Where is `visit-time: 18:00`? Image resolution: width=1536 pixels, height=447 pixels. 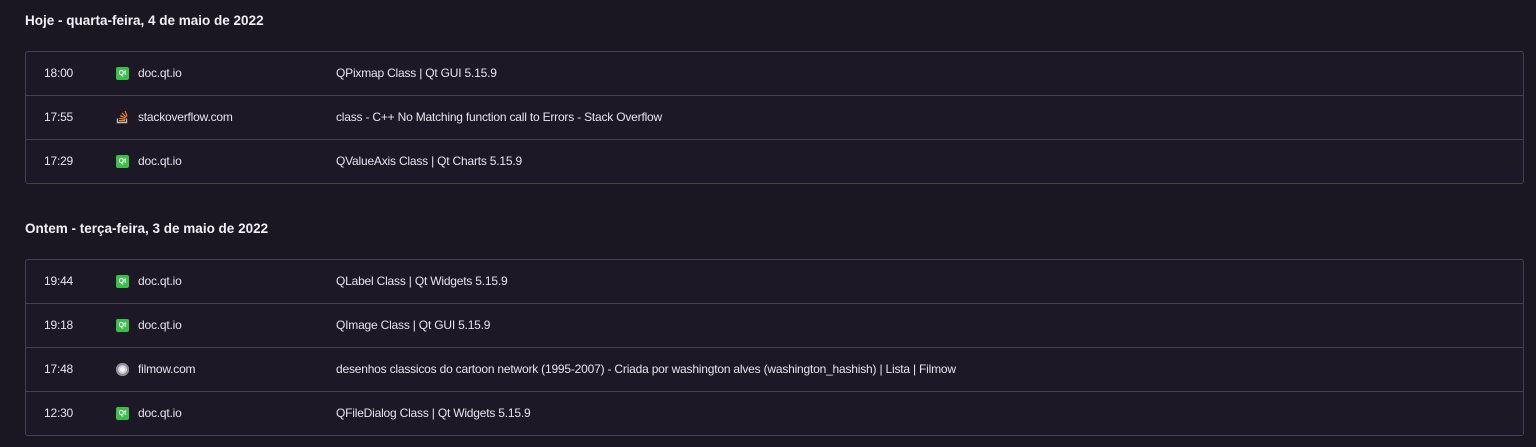
visit-time: 18:00 is located at coordinates (59, 73).